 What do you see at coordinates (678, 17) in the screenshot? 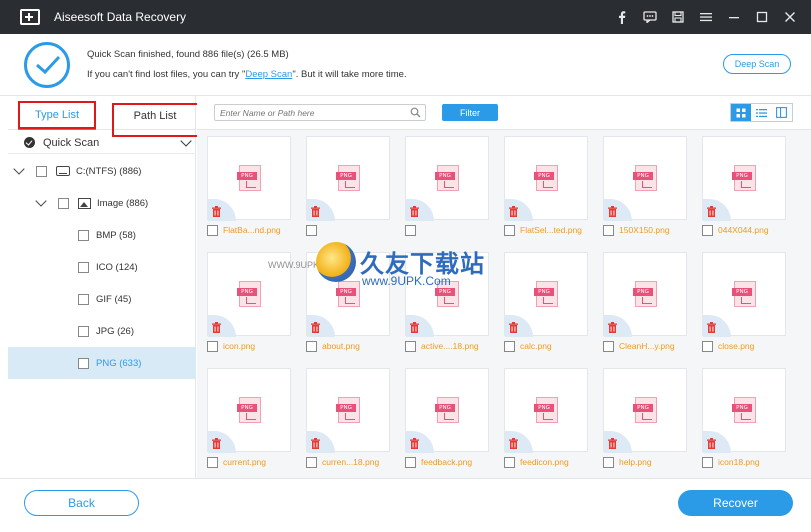
I see `save-icon` at bounding box center [678, 17].